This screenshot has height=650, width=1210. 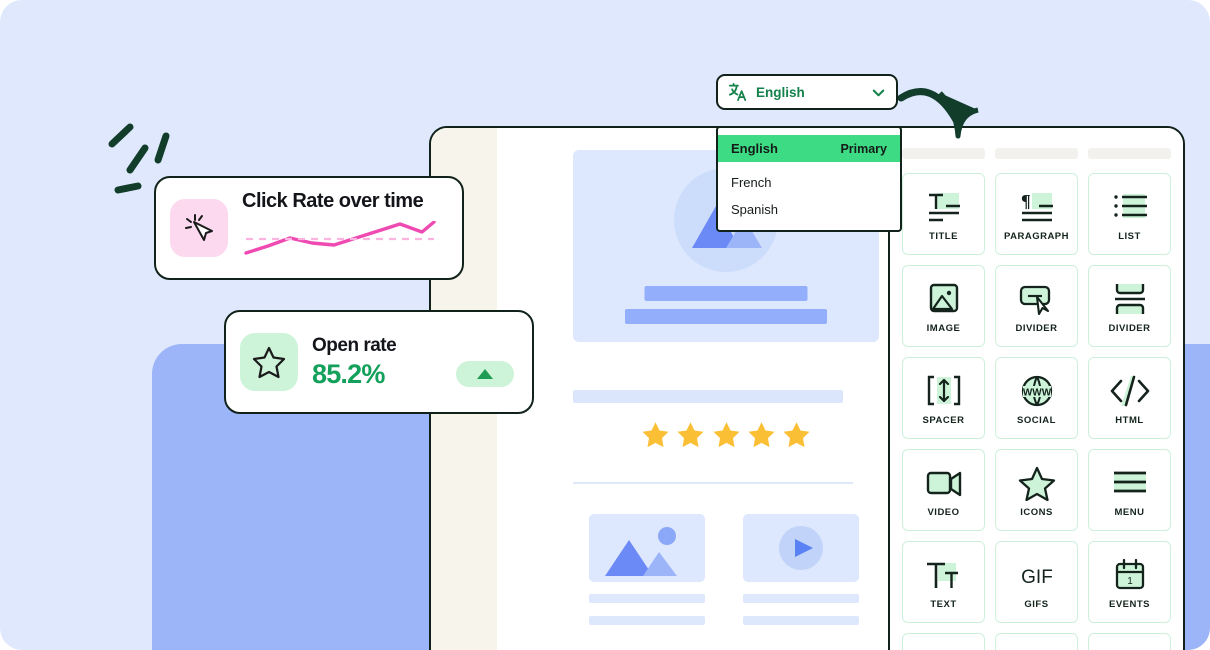 I want to click on block-card-text: TEXT, so click(x=943, y=582).